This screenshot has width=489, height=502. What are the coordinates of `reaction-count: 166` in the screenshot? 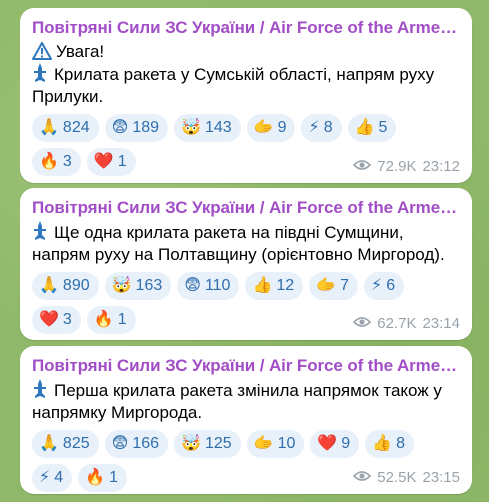 It's located at (146, 443).